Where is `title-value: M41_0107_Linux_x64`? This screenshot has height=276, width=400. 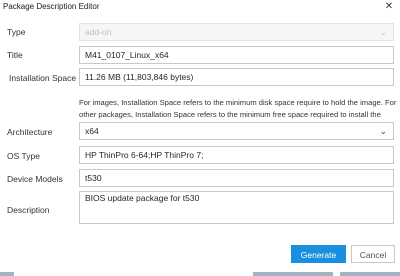 title-value: M41_0107_Linux_x64 is located at coordinates (127, 55).